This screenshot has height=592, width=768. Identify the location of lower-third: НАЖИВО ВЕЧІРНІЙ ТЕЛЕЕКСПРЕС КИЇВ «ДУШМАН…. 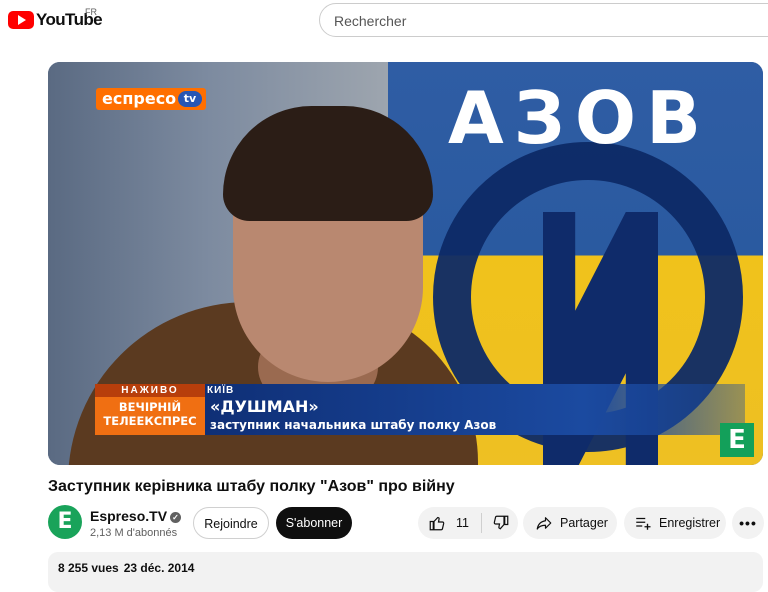
(420, 409).